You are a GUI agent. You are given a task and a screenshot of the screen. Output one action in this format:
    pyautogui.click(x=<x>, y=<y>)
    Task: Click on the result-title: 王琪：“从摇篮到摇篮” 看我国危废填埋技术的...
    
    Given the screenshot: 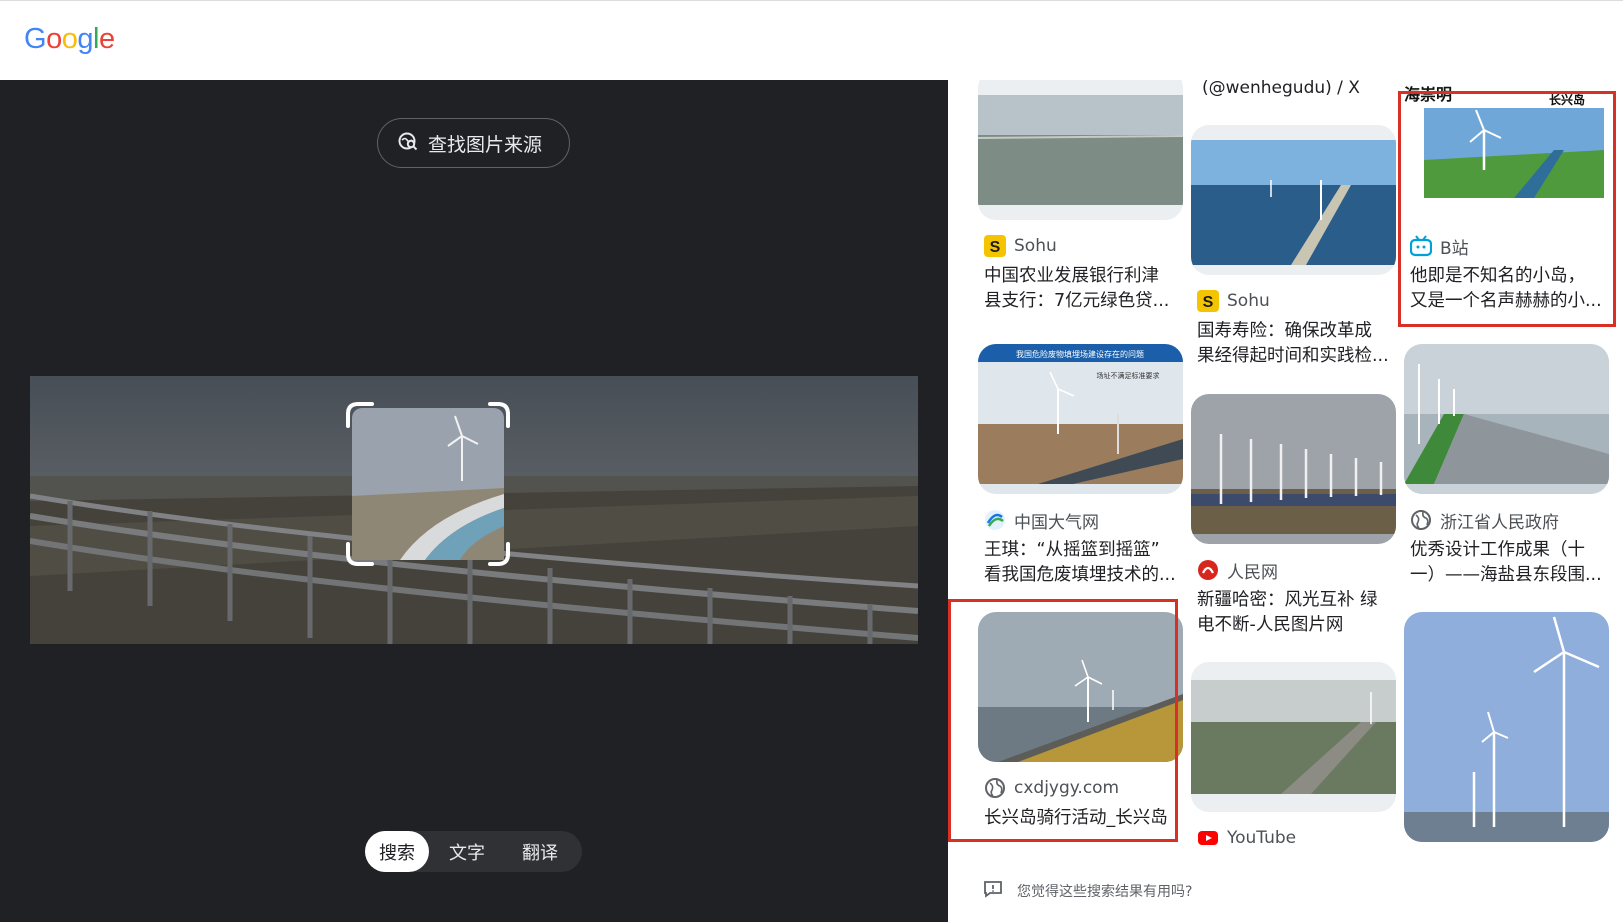 What is the action you would take?
    pyautogui.click(x=1078, y=563)
    